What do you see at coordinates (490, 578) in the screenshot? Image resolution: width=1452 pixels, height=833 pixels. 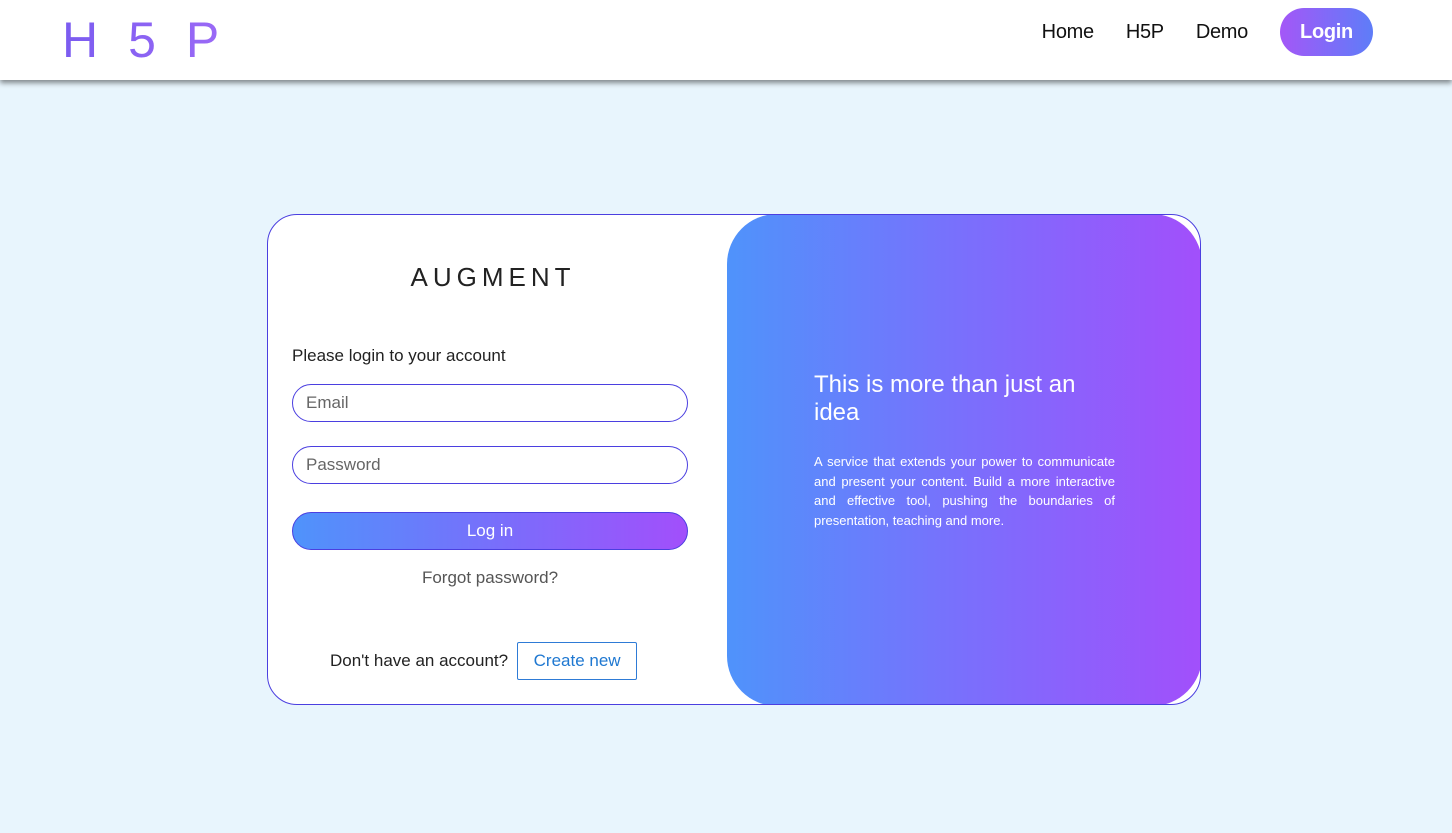 I see `forgot-password-link: Forgot password?` at bounding box center [490, 578].